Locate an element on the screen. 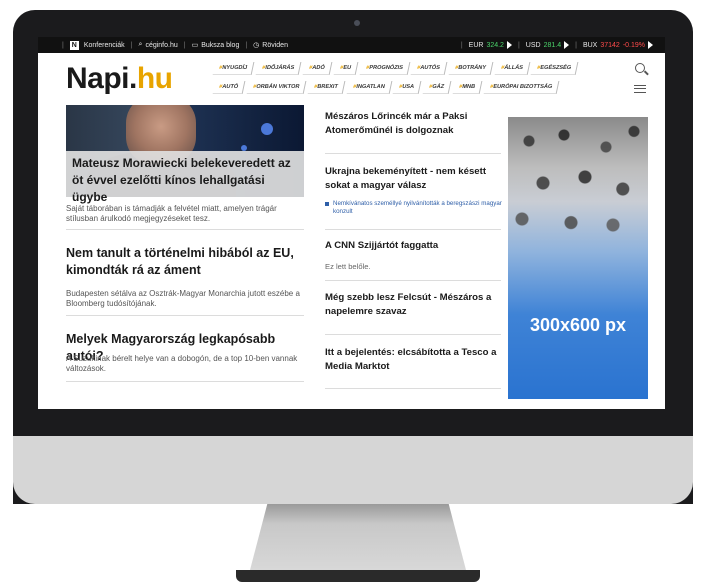 The width and height of the screenshot is (702, 582). tag-ingatlan: #INGATLAN is located at coordinates (369, 87).